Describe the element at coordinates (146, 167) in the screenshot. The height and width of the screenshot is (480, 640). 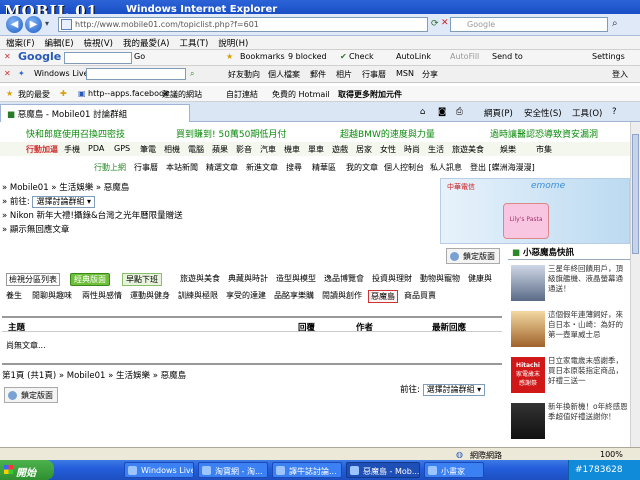
I see `subnav-calendar: 行事曆` at that location.